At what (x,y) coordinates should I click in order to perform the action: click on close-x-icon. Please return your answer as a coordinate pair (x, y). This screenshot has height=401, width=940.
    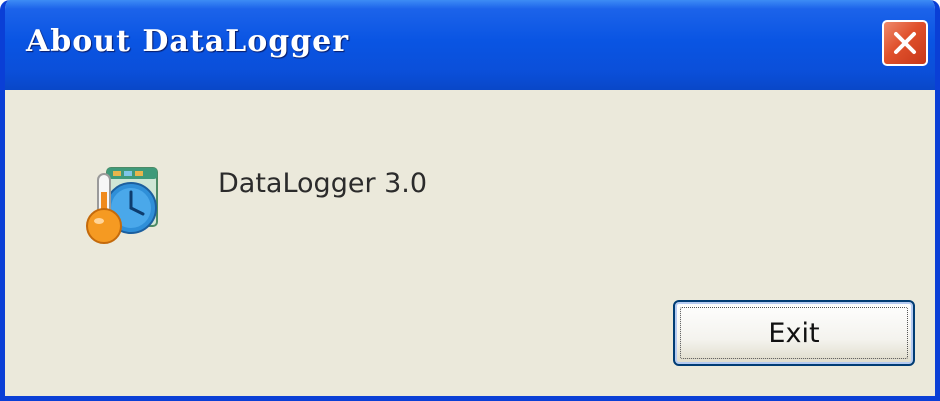
    Looking at the image, I should click on (905, 43).